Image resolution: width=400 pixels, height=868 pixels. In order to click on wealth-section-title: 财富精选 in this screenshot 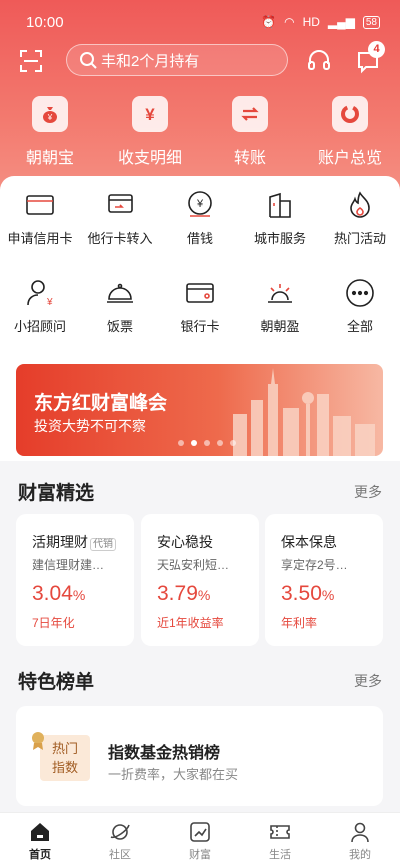, I will do `click(56, 493)`.